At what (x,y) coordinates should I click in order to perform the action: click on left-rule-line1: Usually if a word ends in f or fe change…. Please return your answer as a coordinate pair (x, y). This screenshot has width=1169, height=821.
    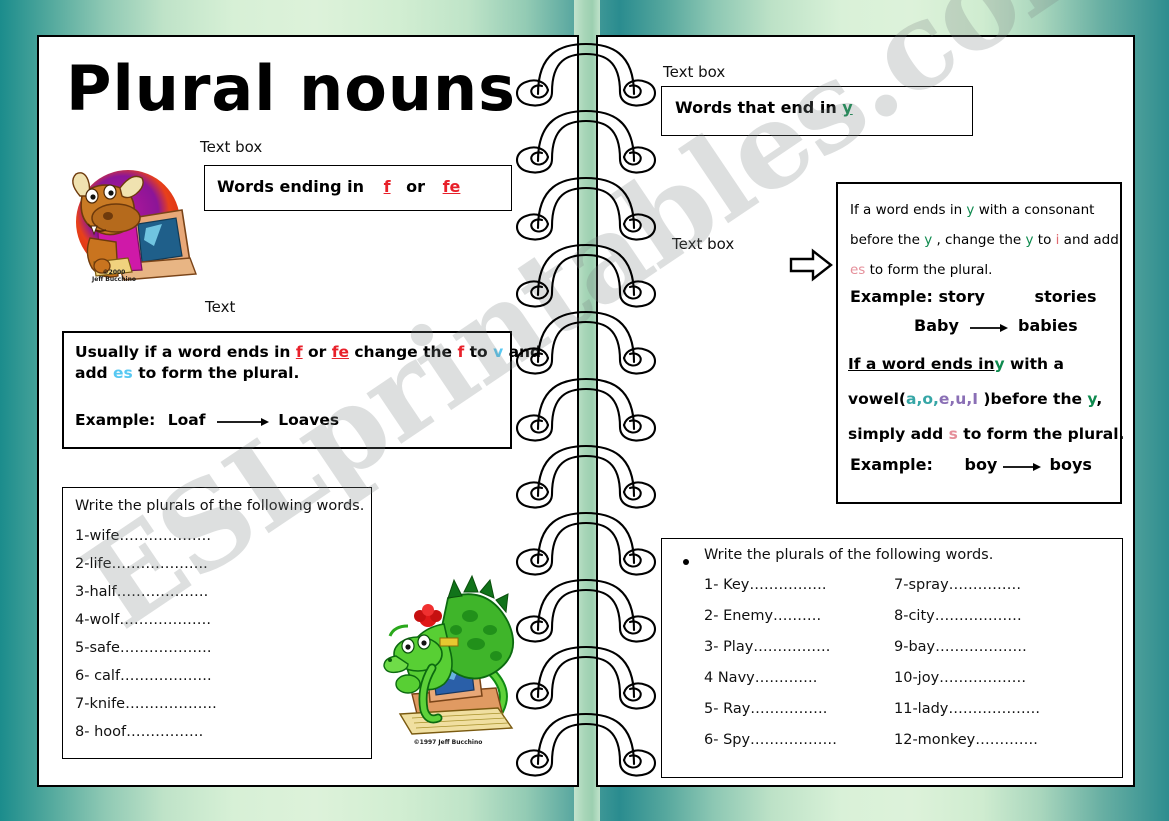
    Looking at the image, I should click on (308, 352).